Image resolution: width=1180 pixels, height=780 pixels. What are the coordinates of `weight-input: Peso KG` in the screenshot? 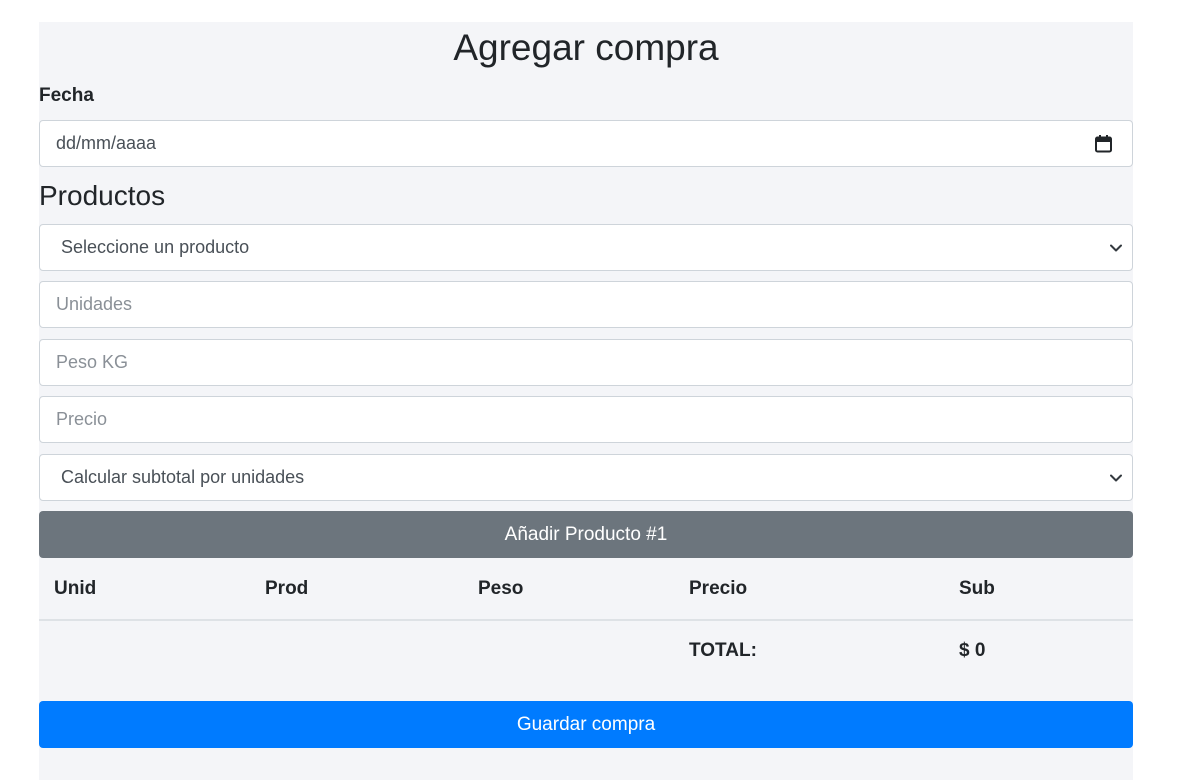 It's located at (586, 362).